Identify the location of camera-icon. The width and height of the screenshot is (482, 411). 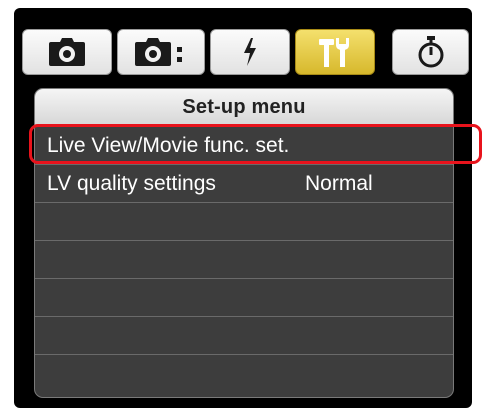
(67, 52).